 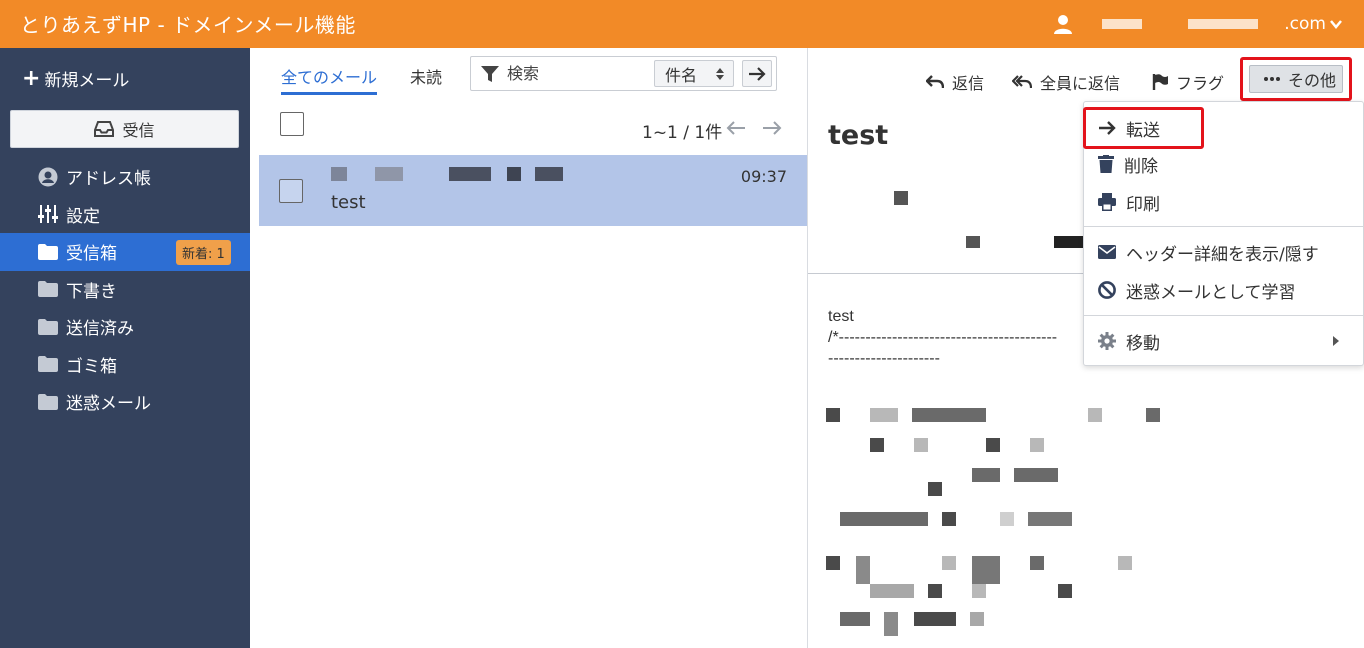 What do you see at coordinates (87, 81) in the screenshot?
I see `compose-label: 新規メール` at bounding box center [87, 81].